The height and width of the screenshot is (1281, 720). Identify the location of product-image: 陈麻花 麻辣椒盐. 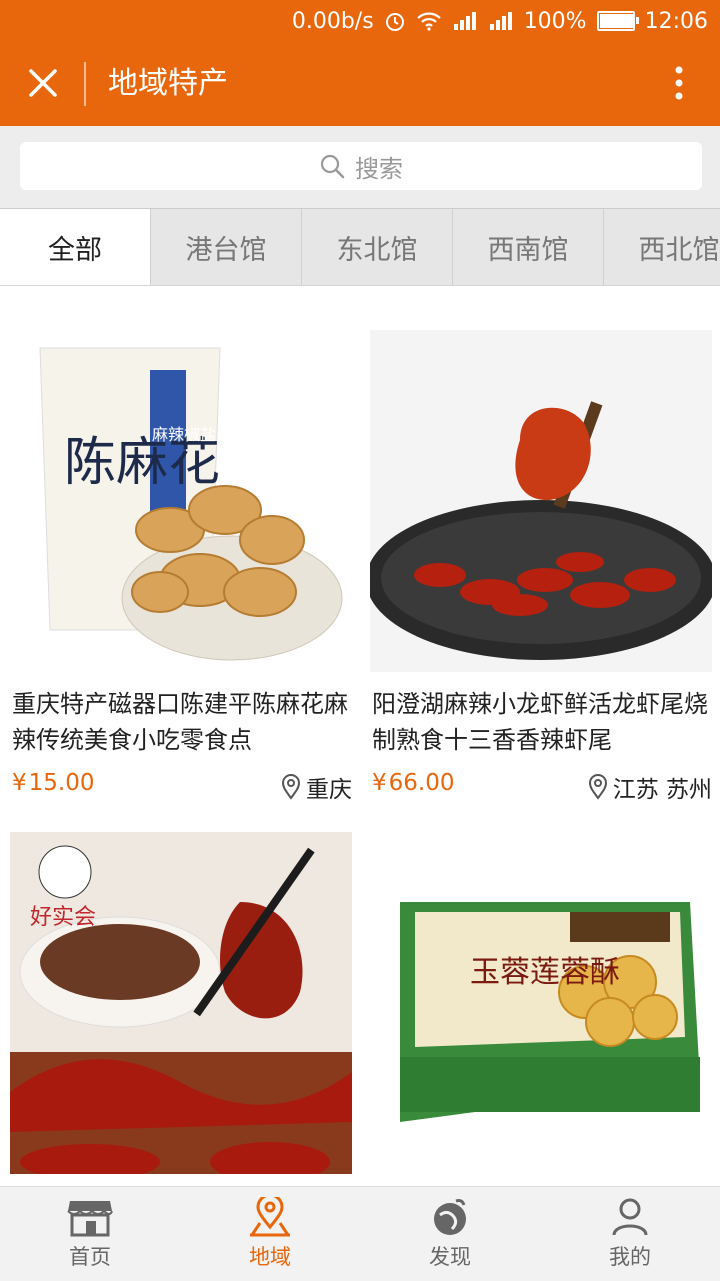
(181, 501).